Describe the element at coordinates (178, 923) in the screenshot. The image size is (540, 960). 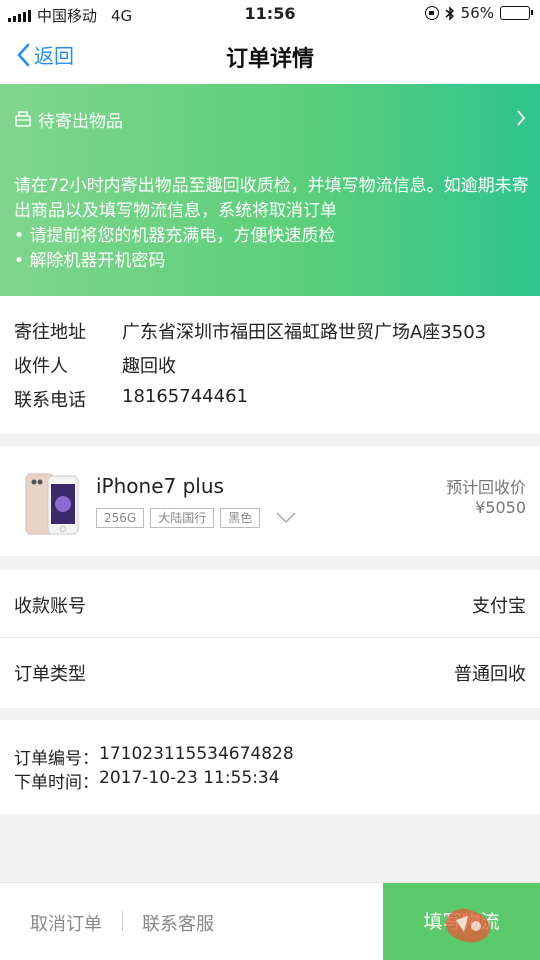
I see `contact-support-button: 联系客服` at that location.